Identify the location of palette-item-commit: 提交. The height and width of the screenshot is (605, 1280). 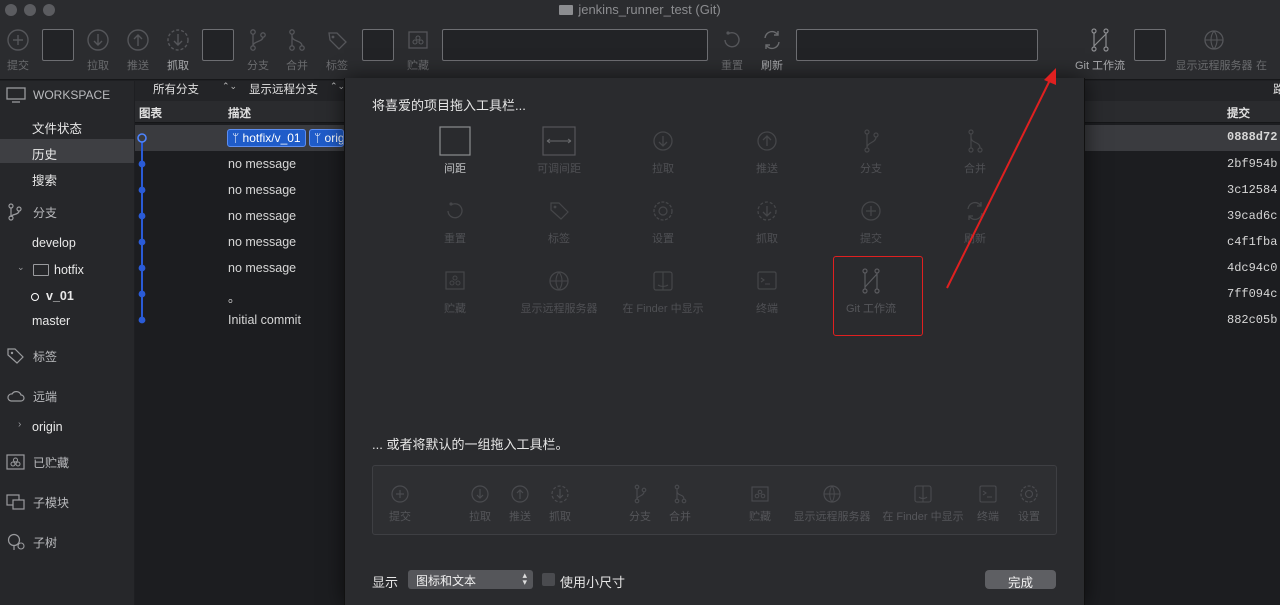
(871, 221).